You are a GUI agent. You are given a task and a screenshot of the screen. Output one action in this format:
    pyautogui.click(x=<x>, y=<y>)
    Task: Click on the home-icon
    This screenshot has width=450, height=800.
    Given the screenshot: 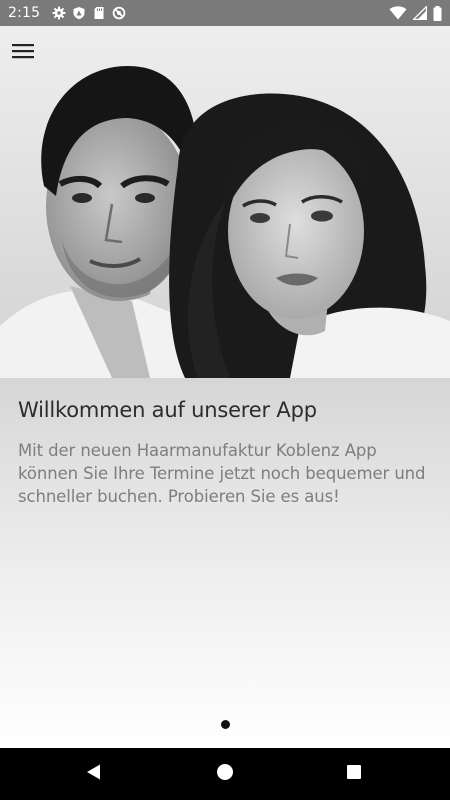 What is the action you would take?
    pyautogui.click(x=225, y=774)
    